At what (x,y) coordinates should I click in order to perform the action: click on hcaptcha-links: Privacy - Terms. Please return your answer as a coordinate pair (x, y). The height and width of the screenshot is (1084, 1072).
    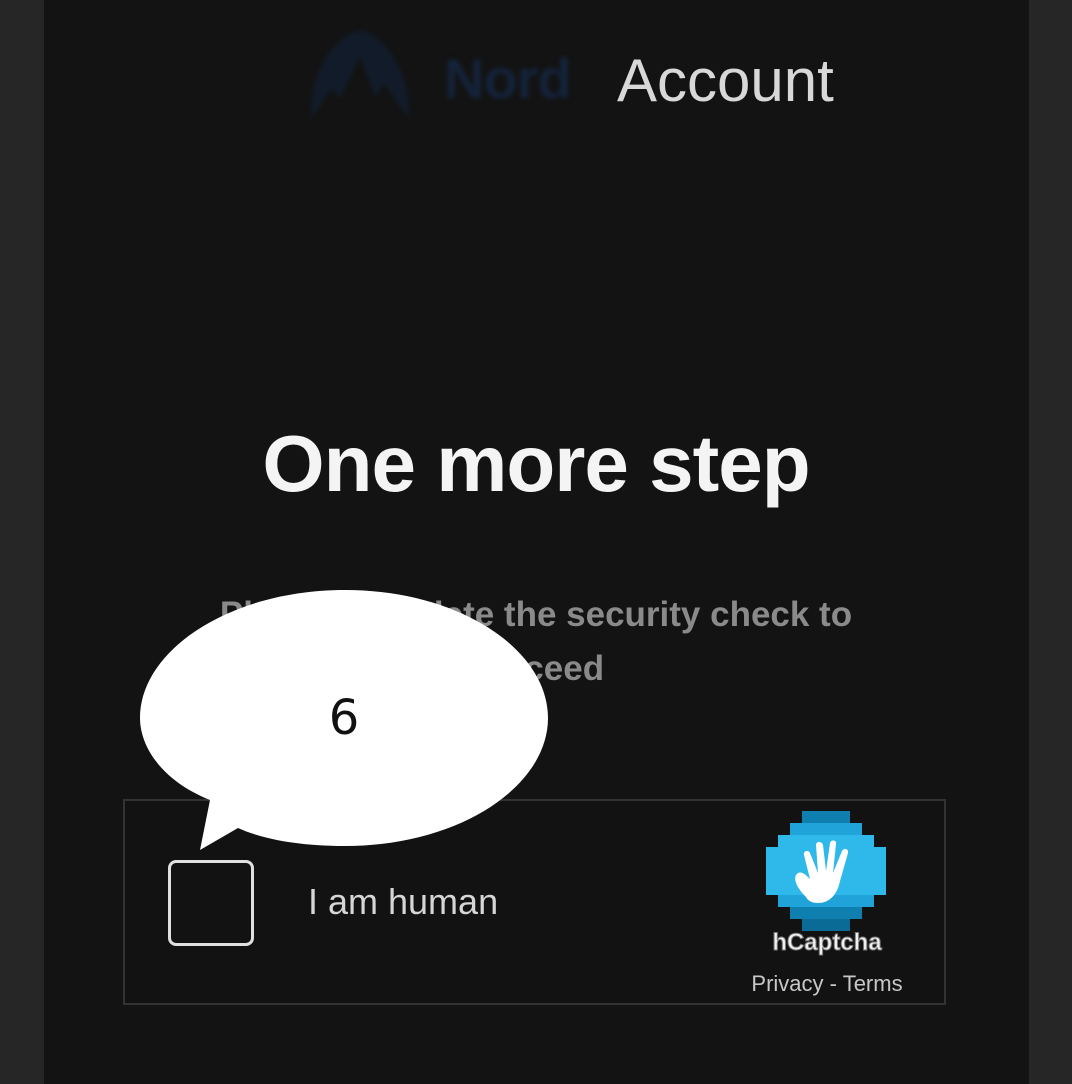
    Looking at the image, I should click on (827, 984).